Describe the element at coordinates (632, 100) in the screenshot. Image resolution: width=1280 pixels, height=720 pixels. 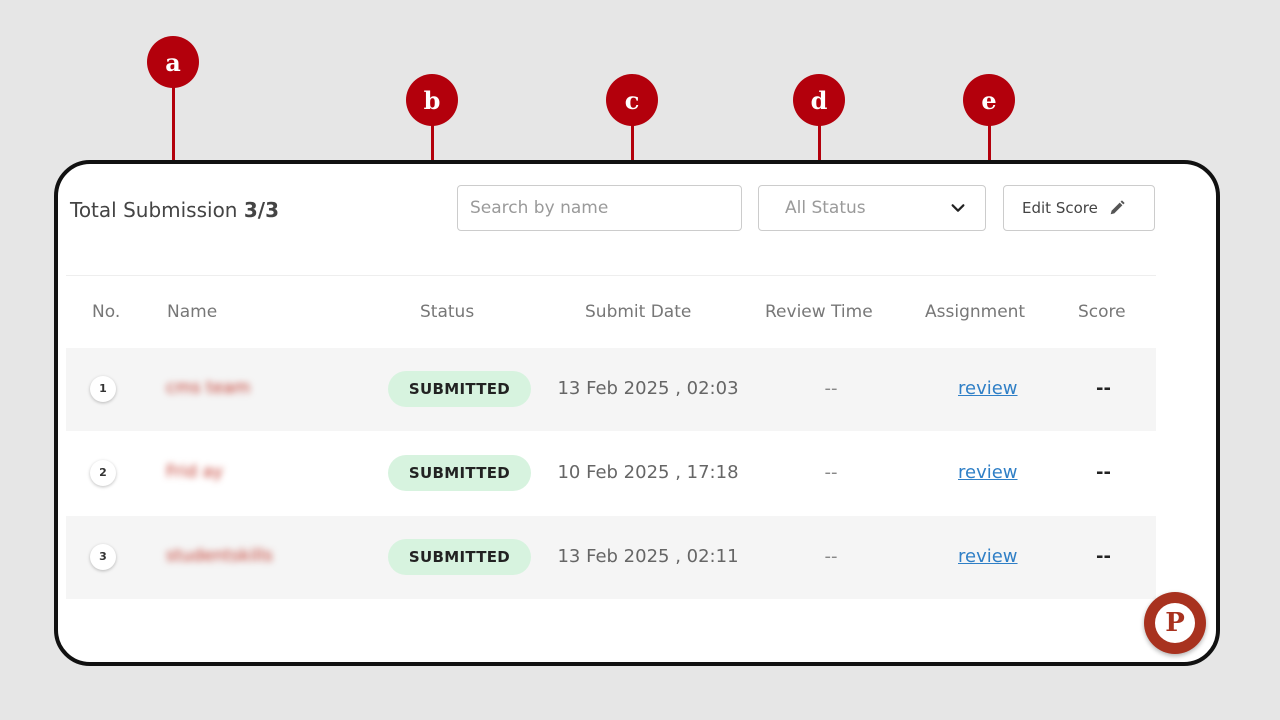
I see `callout-c: c` at that location.